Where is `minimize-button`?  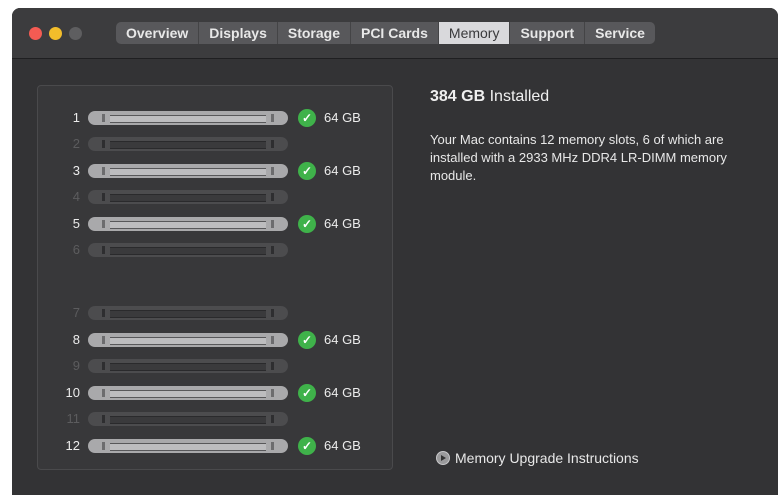
minimize-button is located at coordinates (55, 33).